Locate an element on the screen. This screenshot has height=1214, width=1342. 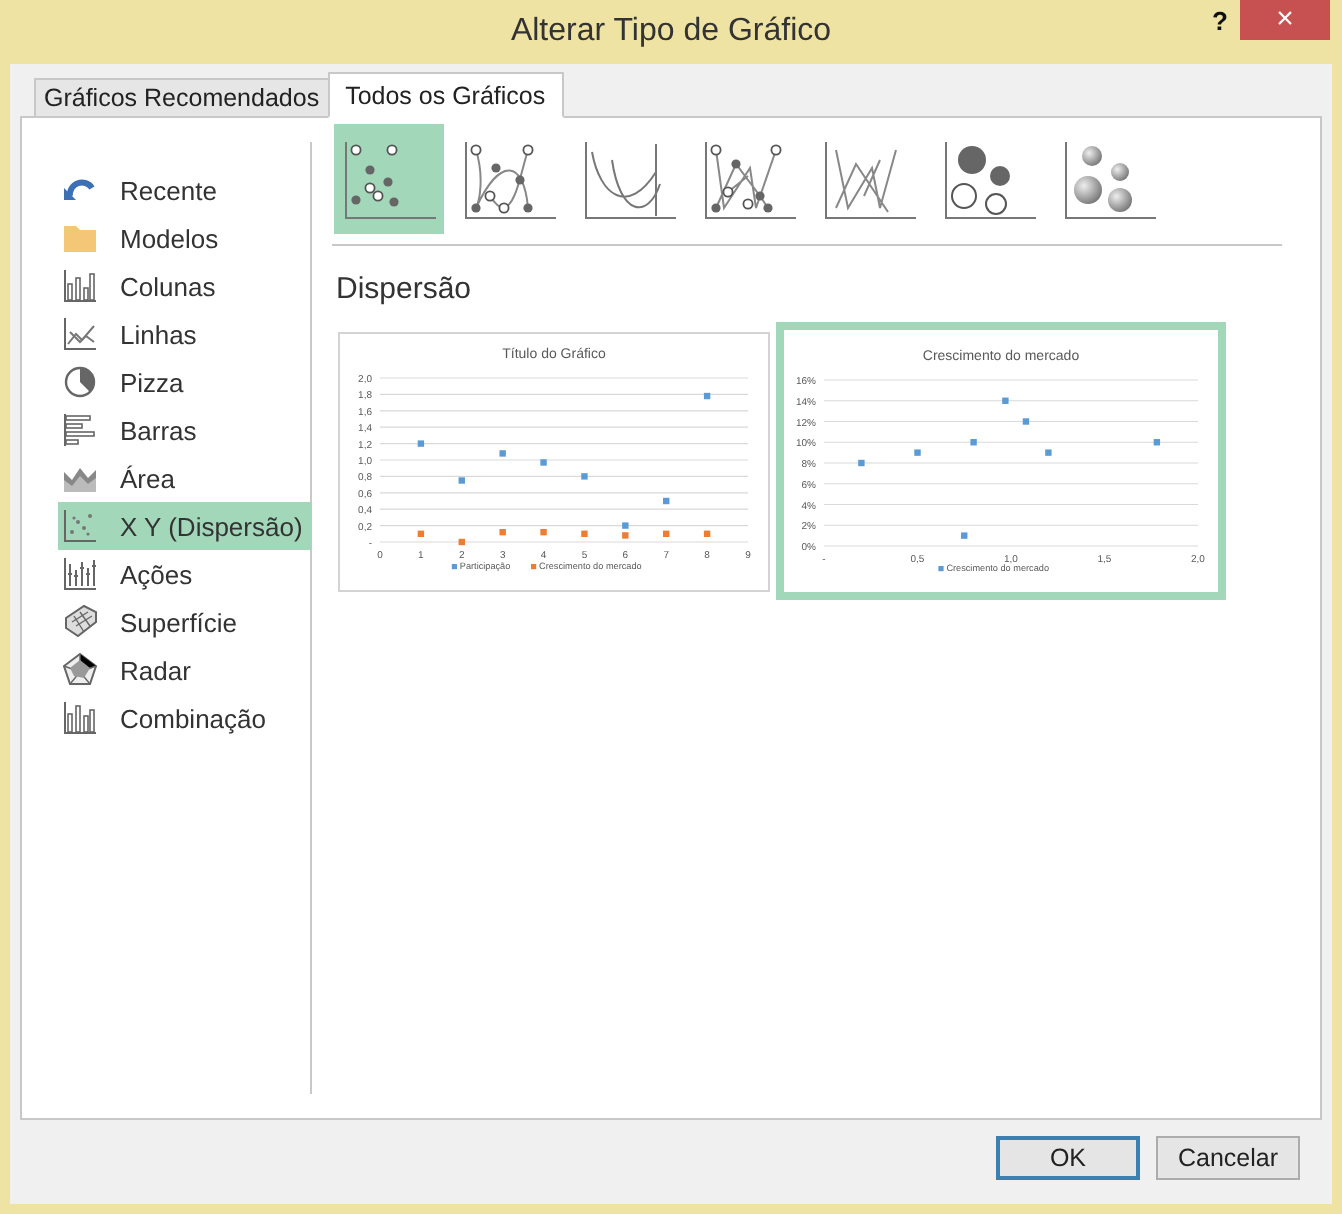
category-label: Modelos is located at coordinates (169, 238).